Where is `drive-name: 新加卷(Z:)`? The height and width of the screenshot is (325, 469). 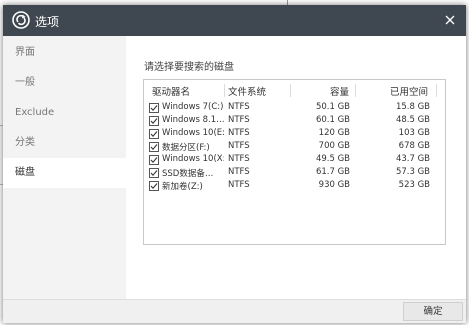 drive-name: 新加卷(Z:) is located at coordinates (182, 187).